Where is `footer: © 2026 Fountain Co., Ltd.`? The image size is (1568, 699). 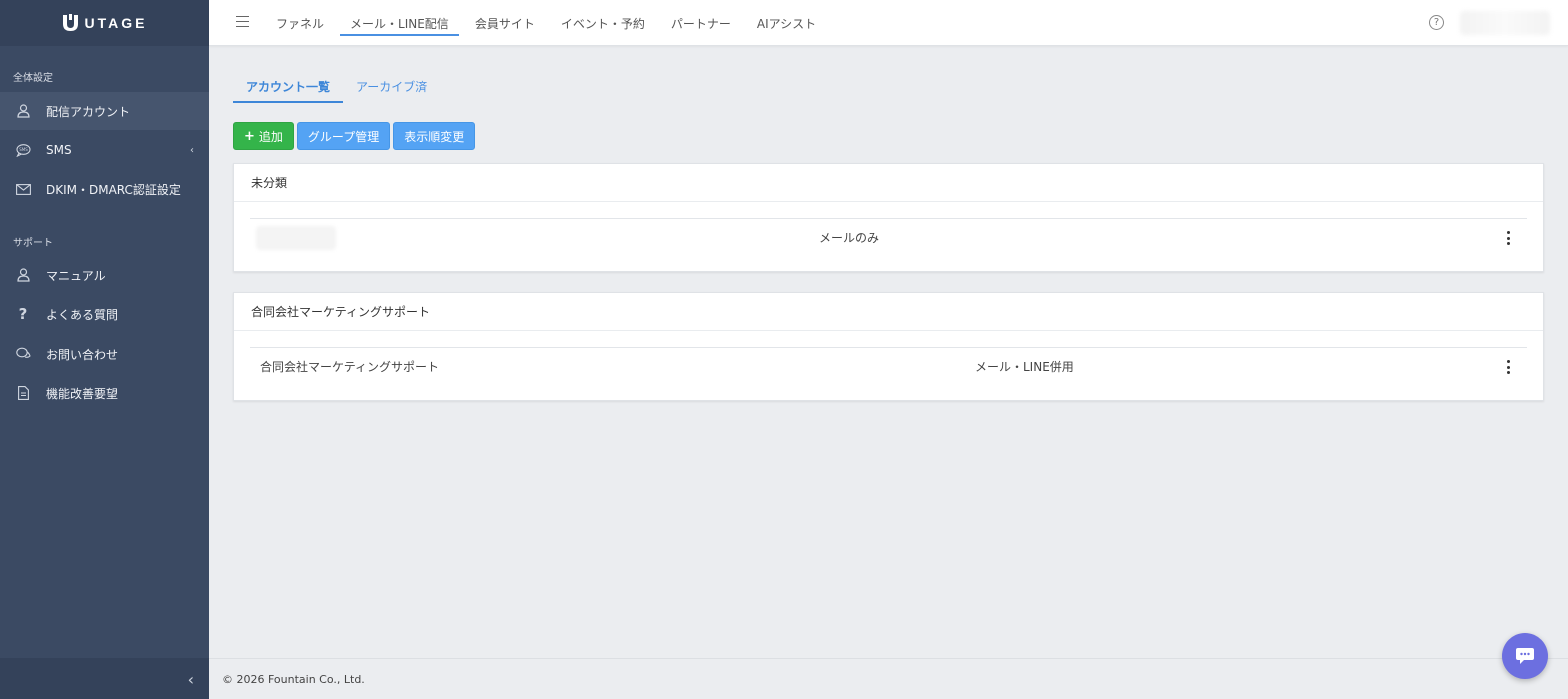
footer: © 2026 Fountain Co., Ltd. is located at coordinates (888, 678).